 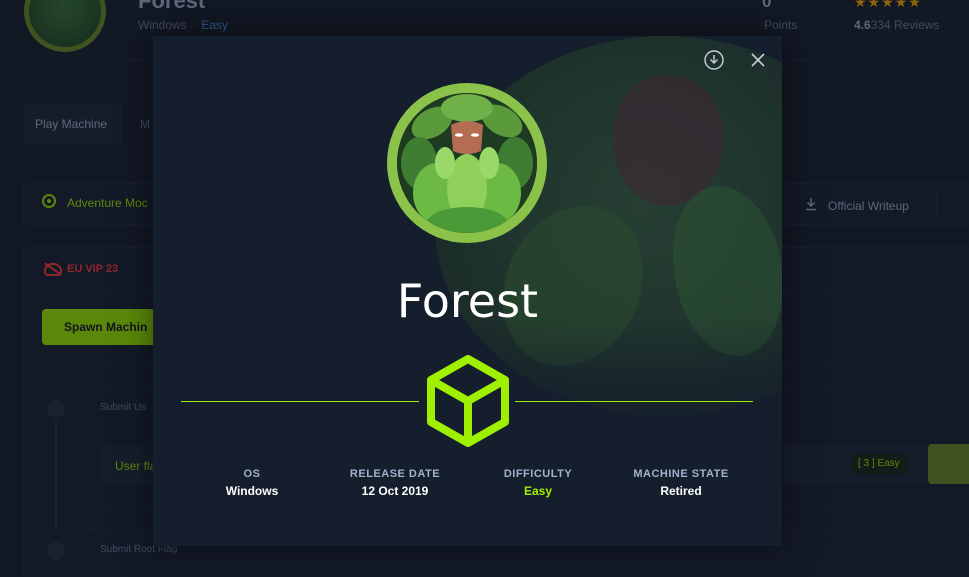 I want to click on close-icon, so click(x=758, y=60).